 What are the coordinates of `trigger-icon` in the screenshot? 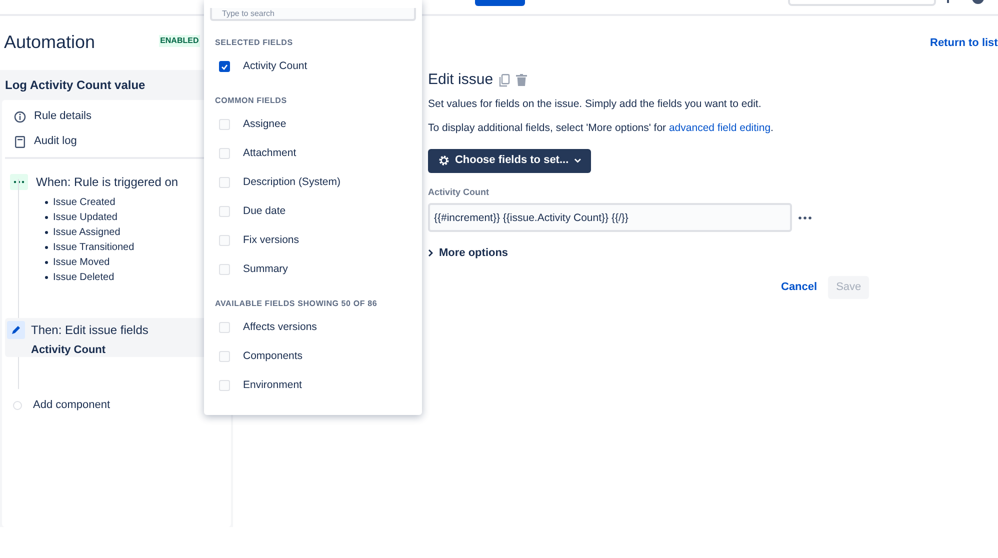 It's located at (19, 182).